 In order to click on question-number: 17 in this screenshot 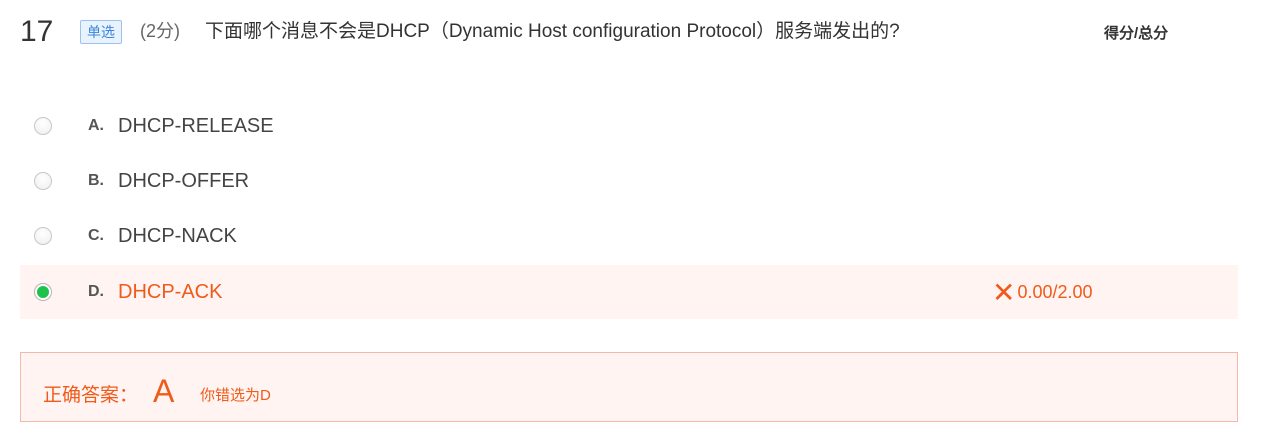, I will do `click(37, 31)`.